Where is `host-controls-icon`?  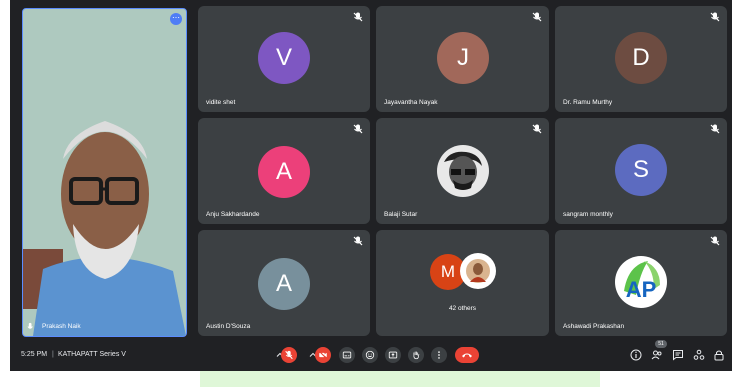
host-controls-icon is located at coordinates (719, 355).